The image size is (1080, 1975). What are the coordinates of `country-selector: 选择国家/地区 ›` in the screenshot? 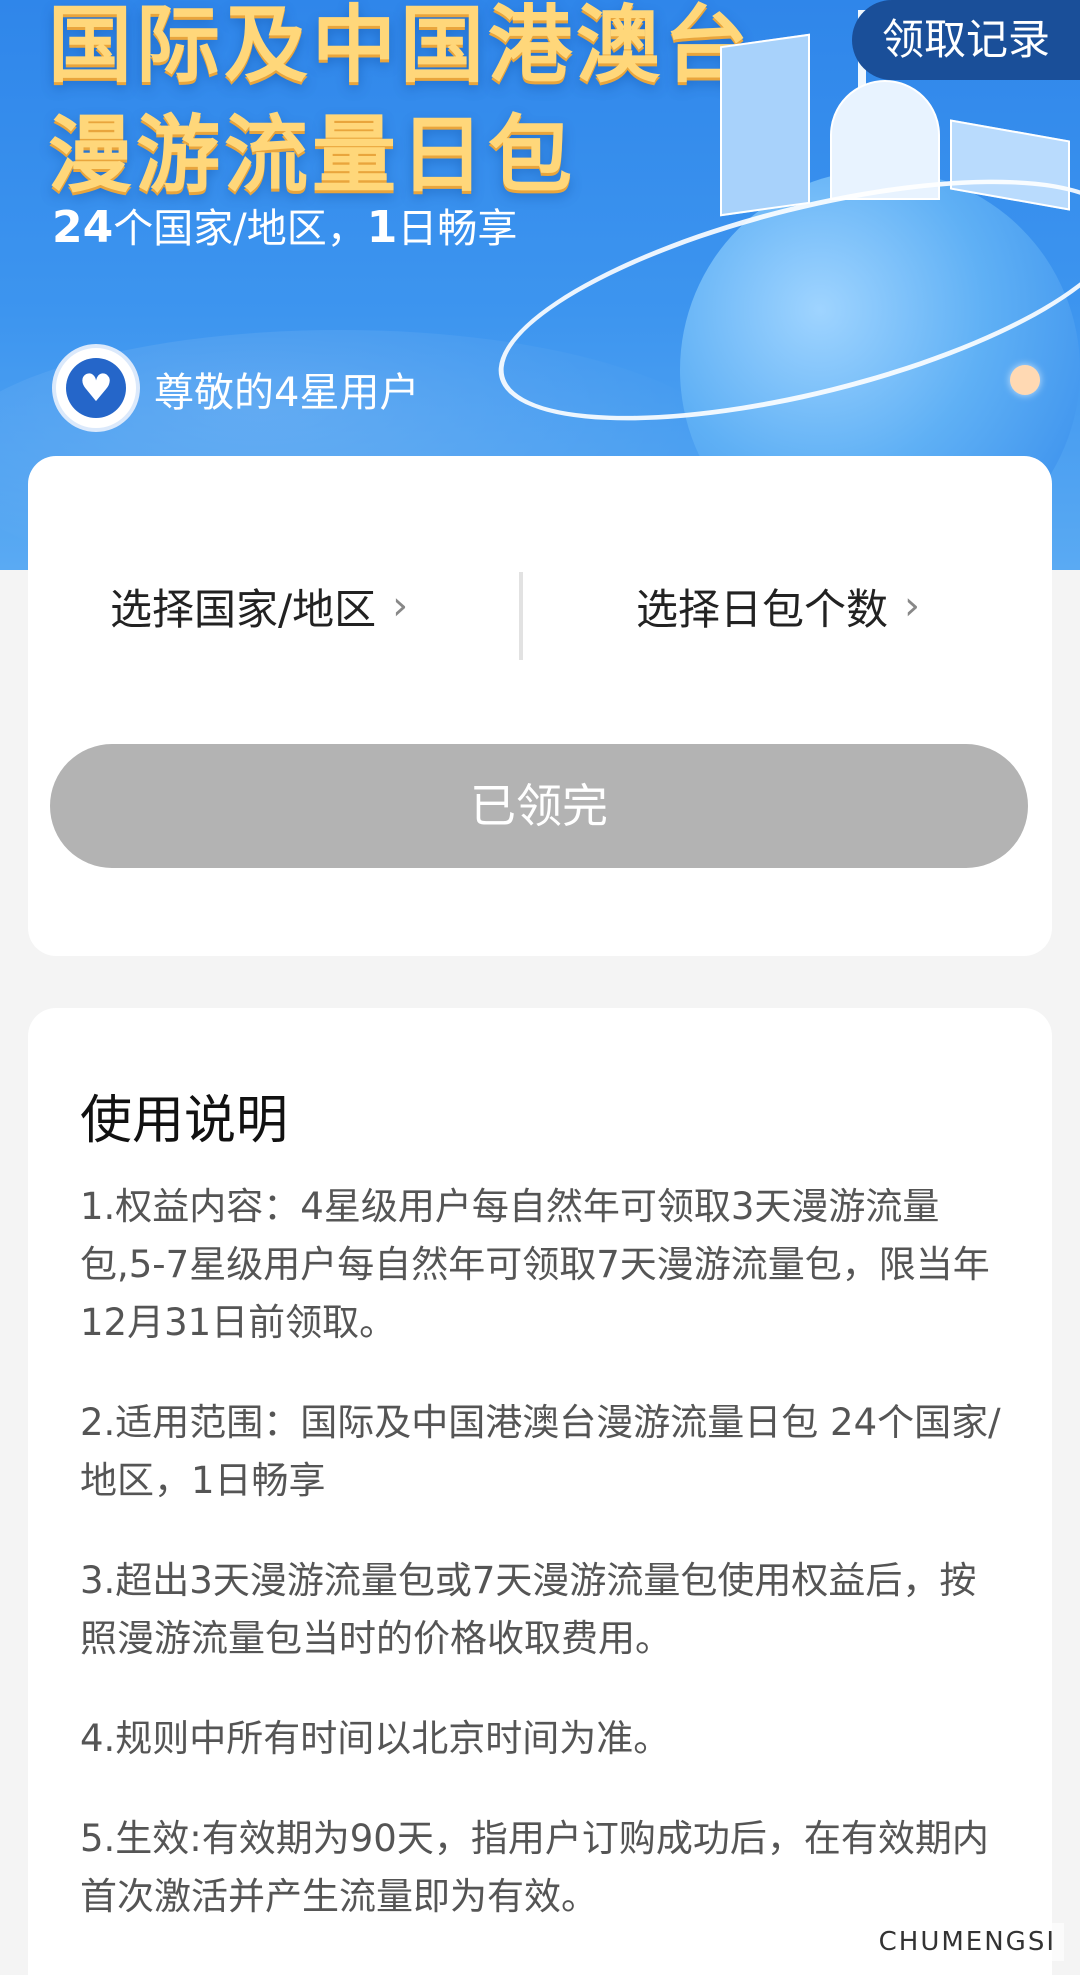 It's located at (259, 606).